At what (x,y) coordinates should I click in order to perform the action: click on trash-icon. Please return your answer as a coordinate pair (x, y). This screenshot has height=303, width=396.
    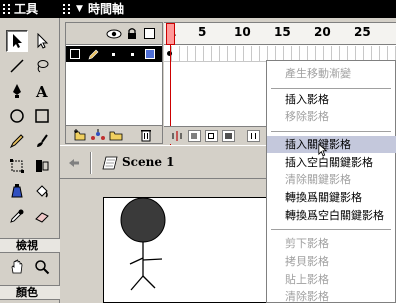
    Looking at the image, I should click on (146, 135).